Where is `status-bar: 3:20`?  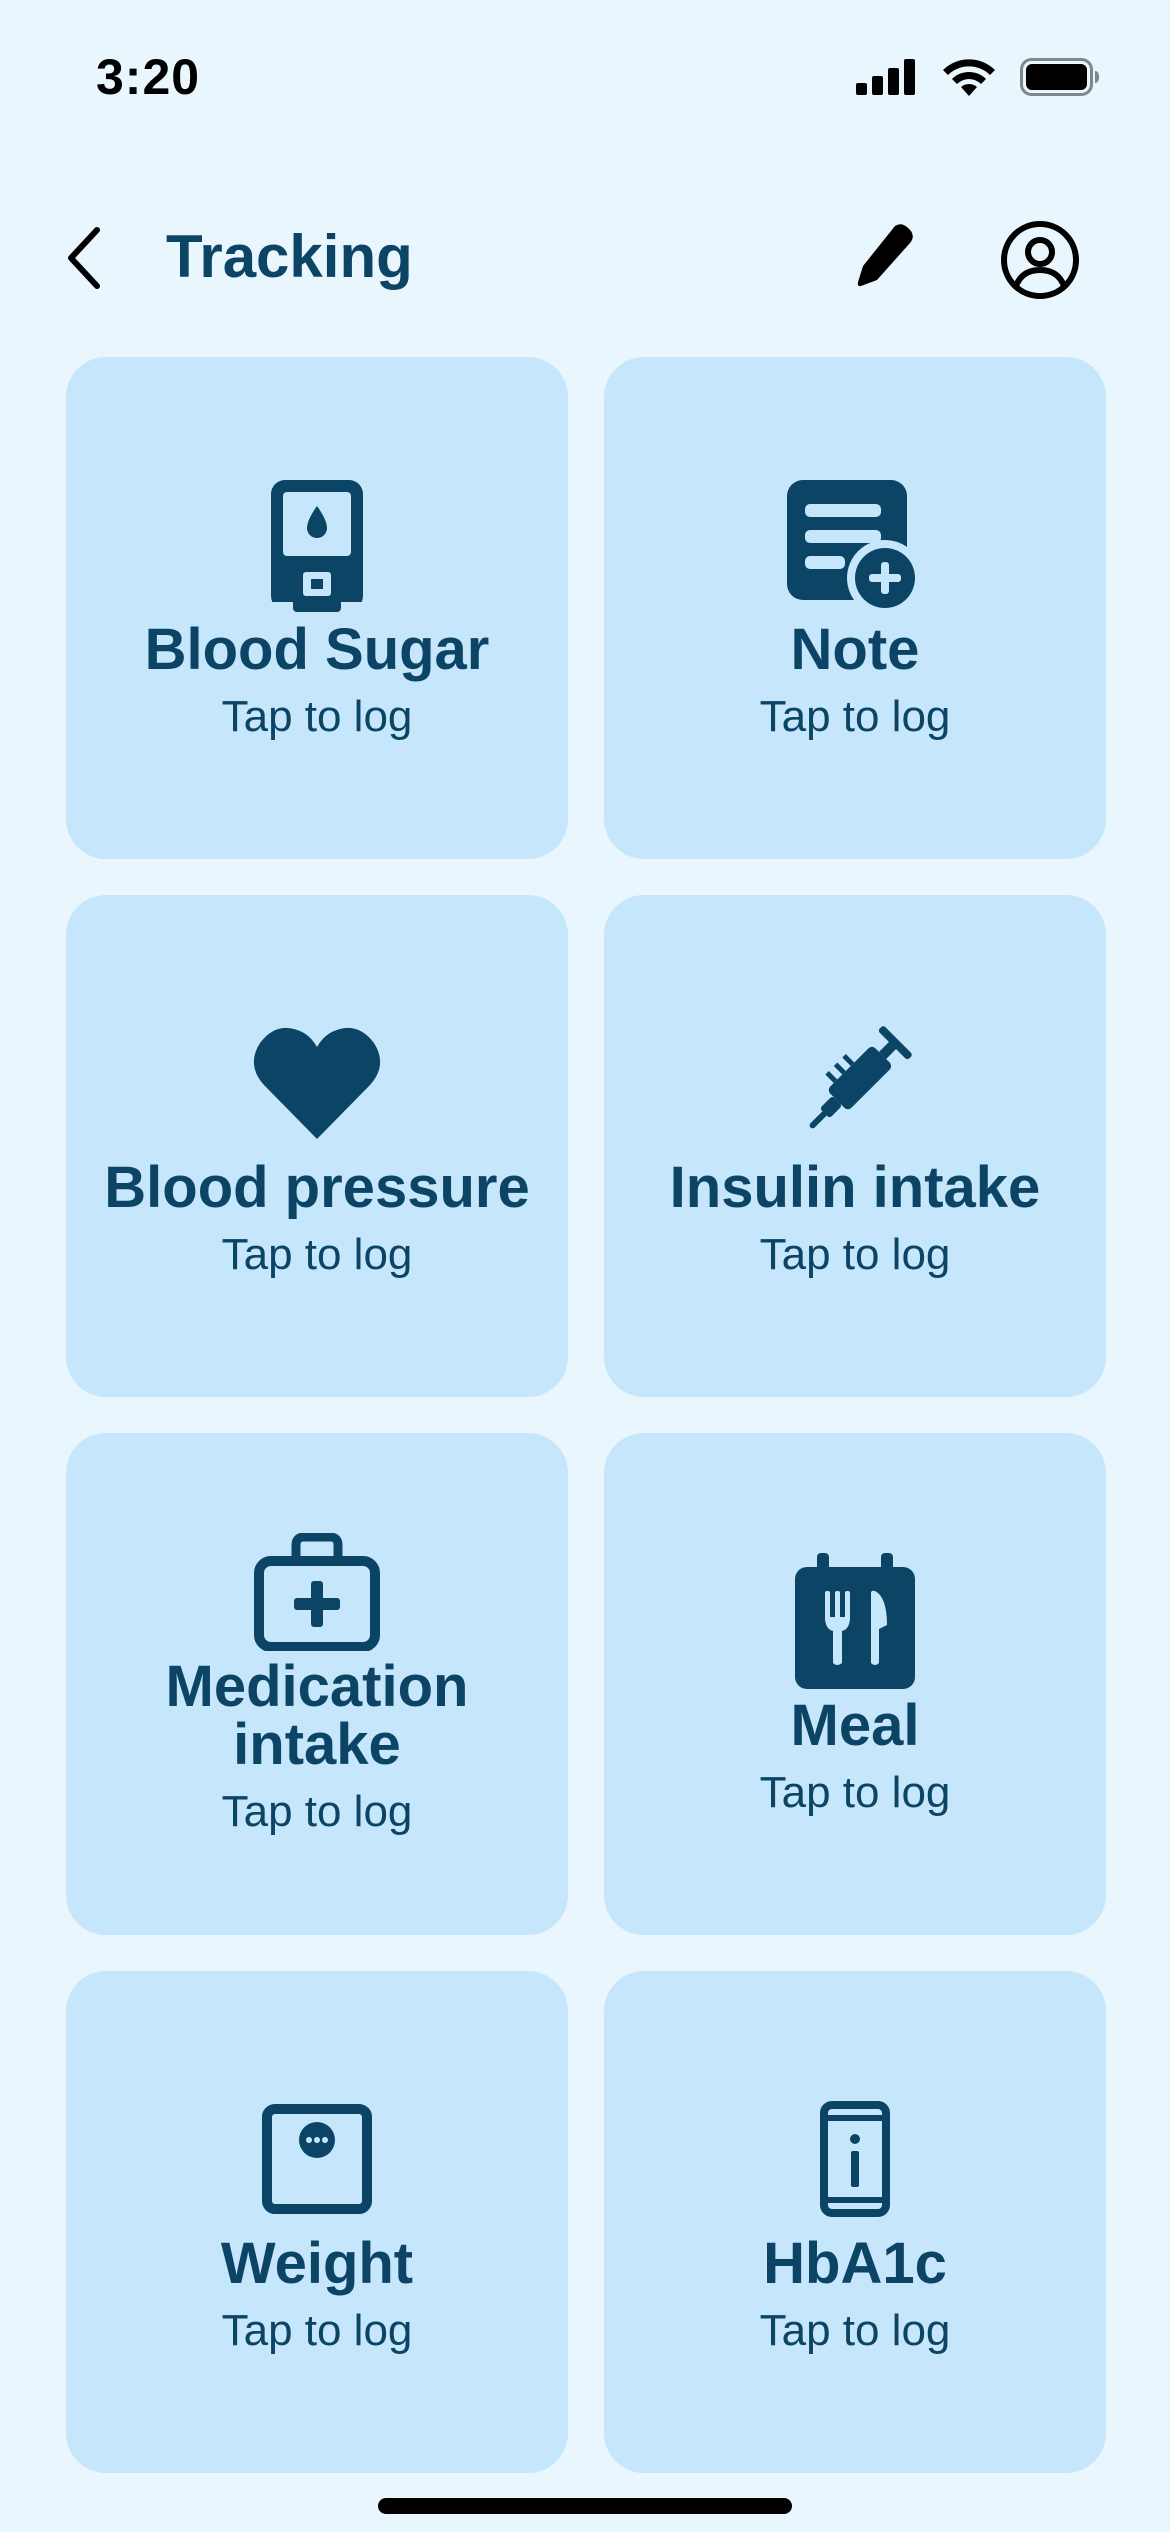 status-bar: 3:20 is located at coordinates (585, 75).